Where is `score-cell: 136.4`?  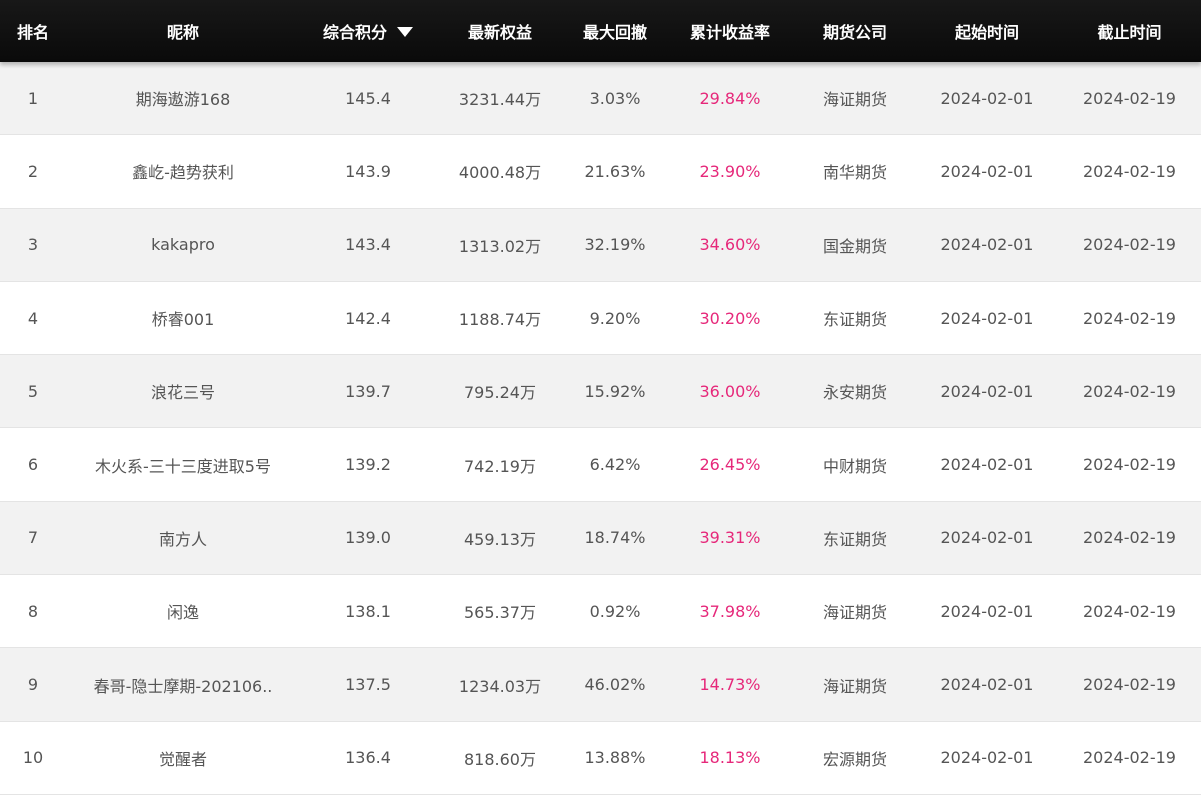
score-cell: 136.4 is located at coordinates (368, 758).